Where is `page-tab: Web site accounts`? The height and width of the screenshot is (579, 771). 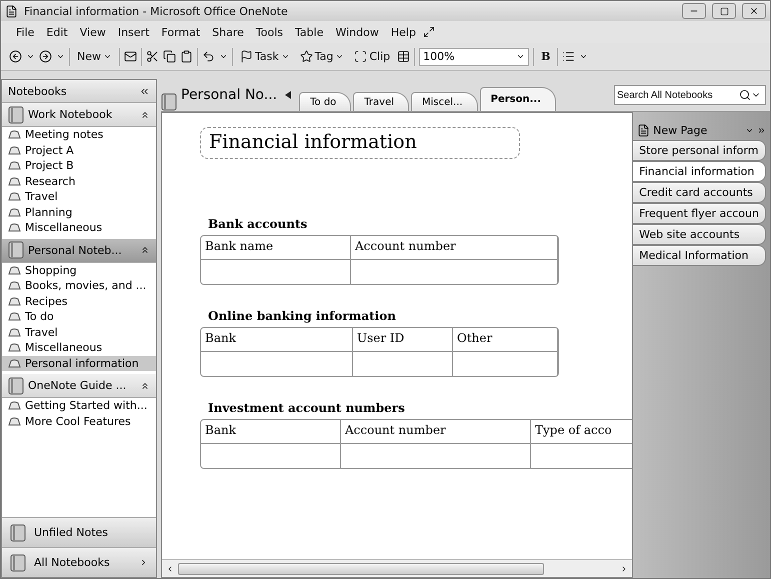 page-tab: Web site accounts is located at coordinates (699, 234).